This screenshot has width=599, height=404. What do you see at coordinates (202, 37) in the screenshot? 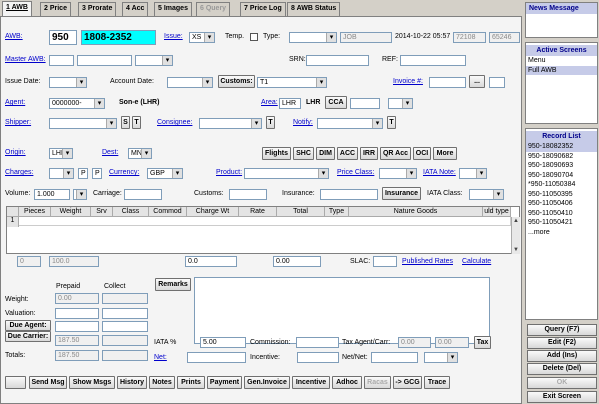
I see `issue-select: XS` at bounding box center [202, 37].